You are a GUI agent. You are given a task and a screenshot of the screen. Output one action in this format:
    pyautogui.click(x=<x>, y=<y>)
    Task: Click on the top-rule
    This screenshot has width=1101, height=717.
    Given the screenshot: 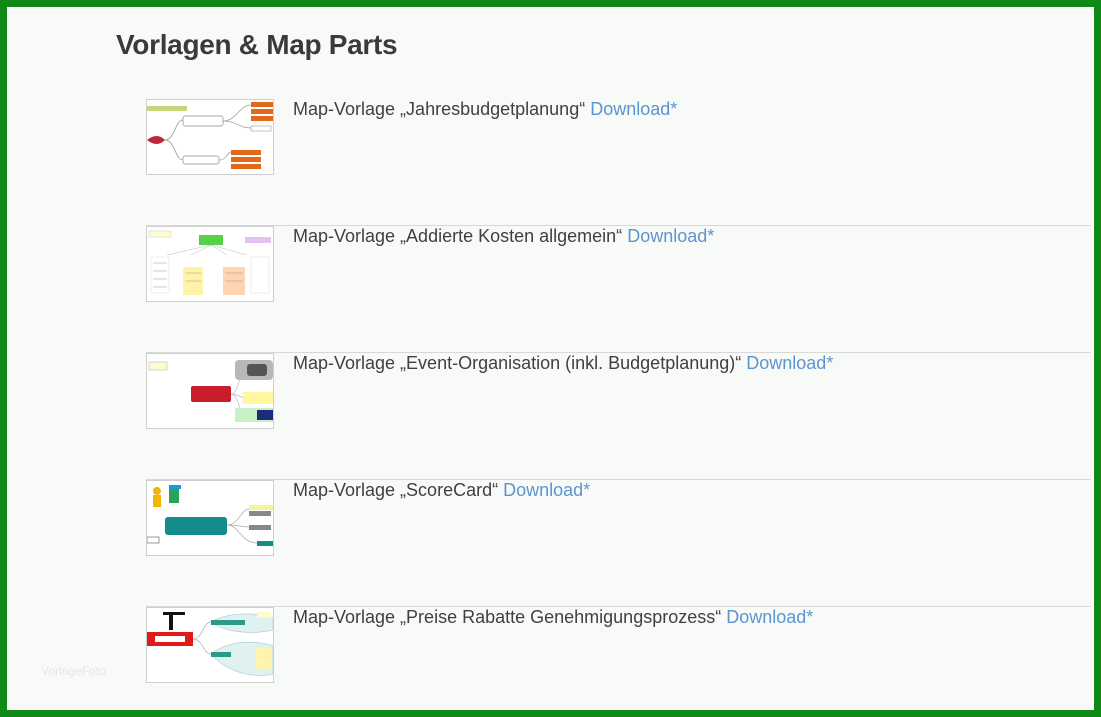 What is the action you would take?
    pyautogui.click(x=550, y=8)
    